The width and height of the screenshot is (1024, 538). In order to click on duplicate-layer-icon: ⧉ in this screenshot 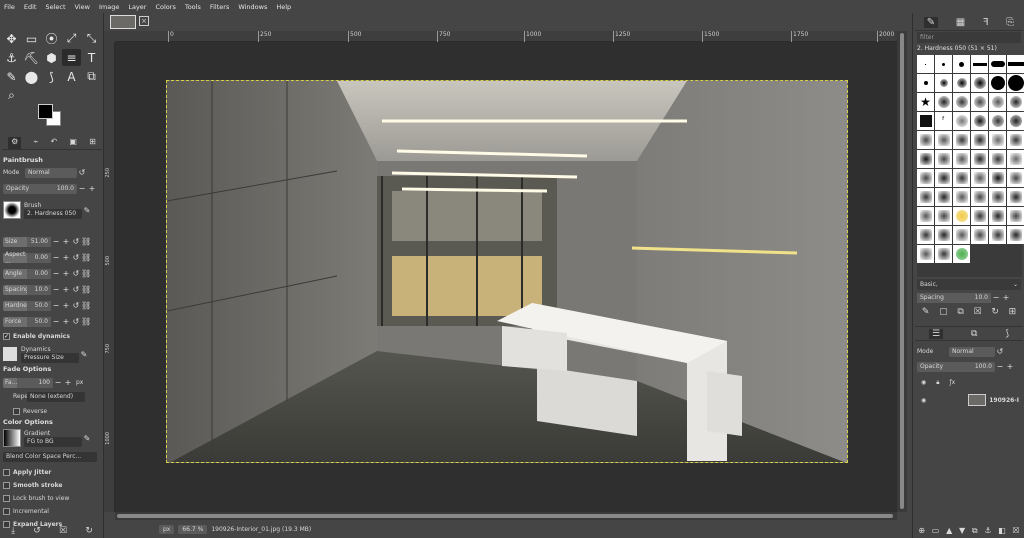, I will do `click(975, 531)`.